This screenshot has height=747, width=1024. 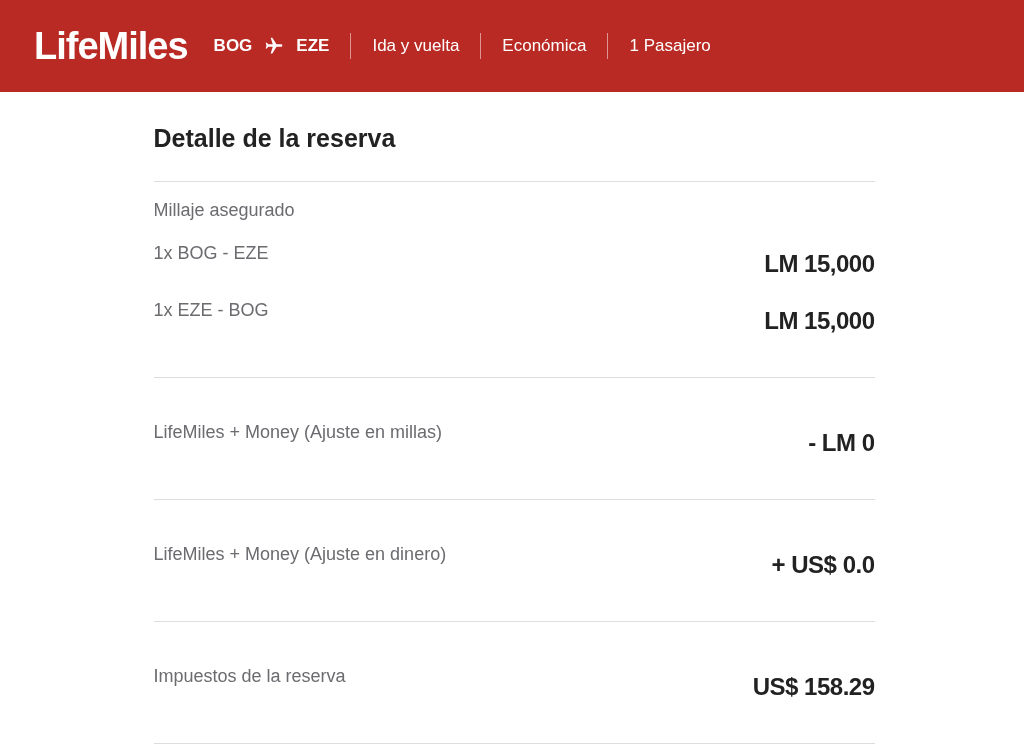 I want to click on row-amount: + US$ 0.0, so click(x=823, y=564).